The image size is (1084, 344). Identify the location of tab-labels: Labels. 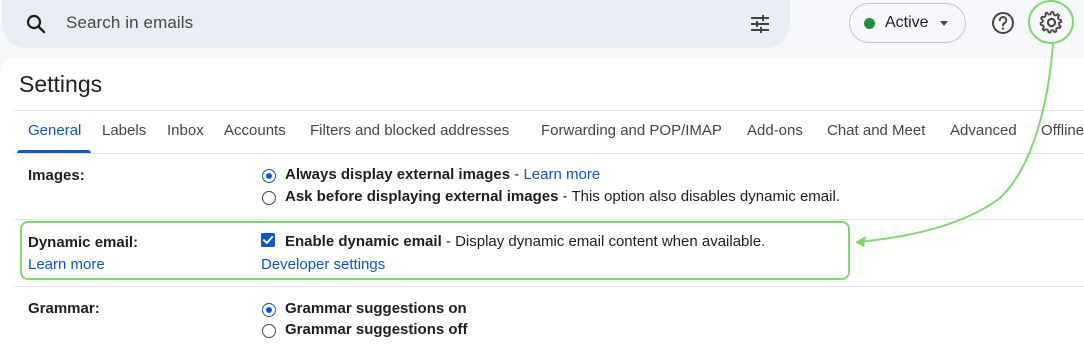
(124, 130).